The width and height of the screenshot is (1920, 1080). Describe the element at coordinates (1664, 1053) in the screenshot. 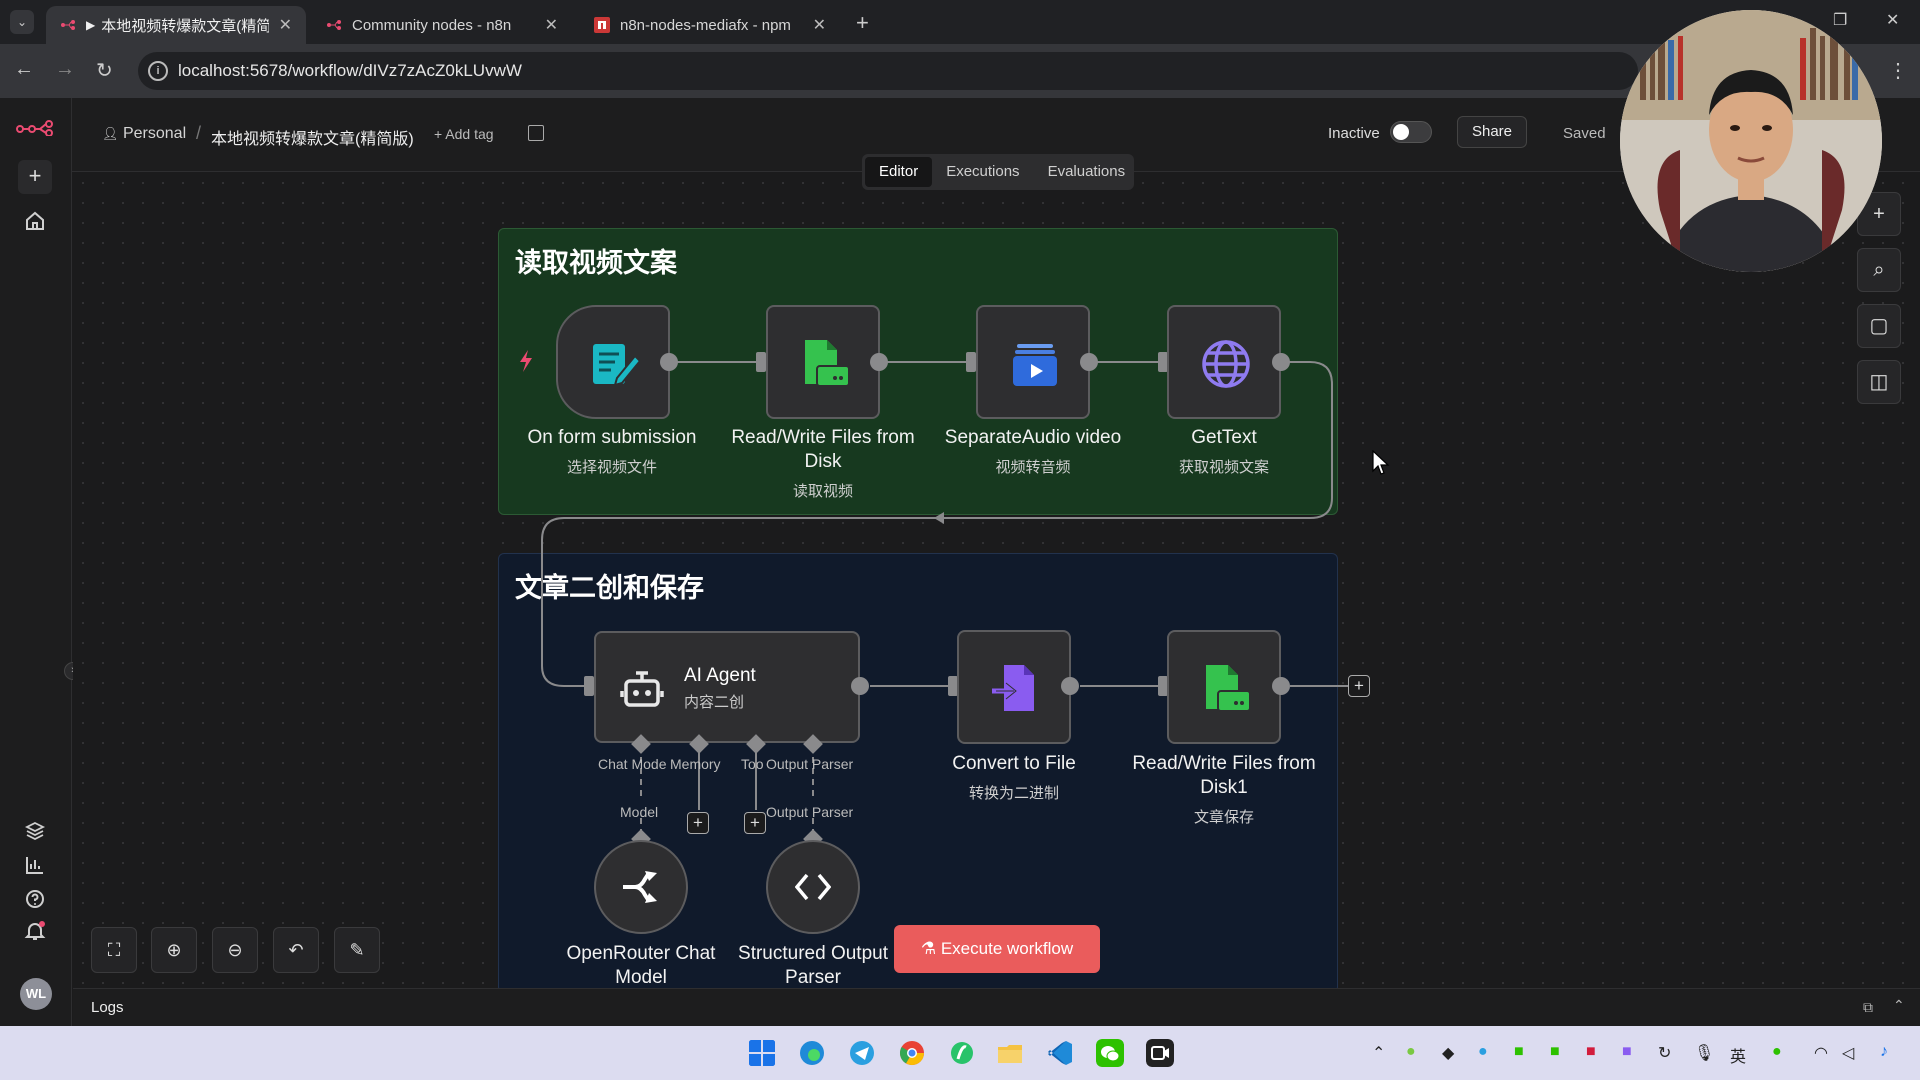

I see `tray-sync-icon: ↻` at that location.